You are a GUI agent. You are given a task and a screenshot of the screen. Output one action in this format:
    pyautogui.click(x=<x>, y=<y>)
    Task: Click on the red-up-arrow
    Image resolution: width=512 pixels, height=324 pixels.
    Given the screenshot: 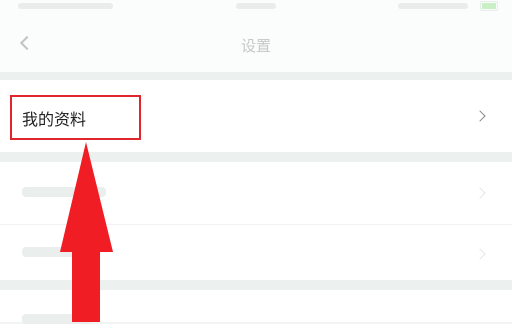 What is the action you would take?
    pyautogui.click(x=86, y=232)
    